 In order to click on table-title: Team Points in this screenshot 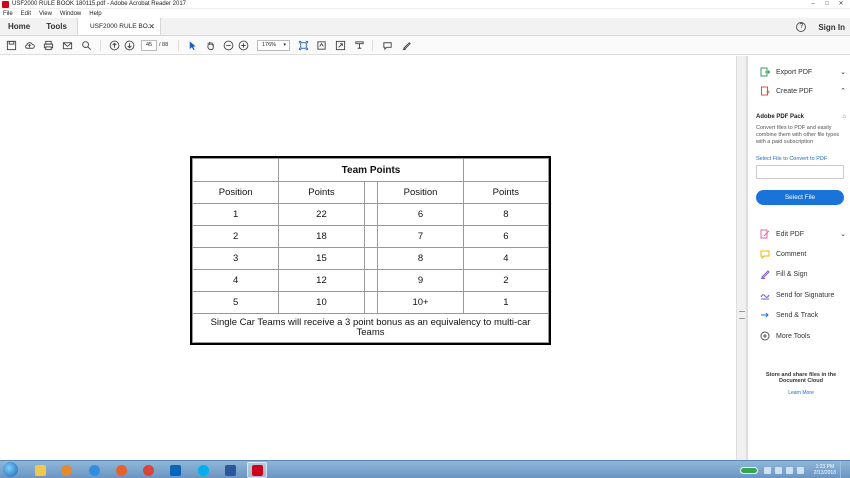, I will do `click(371, 170)`.